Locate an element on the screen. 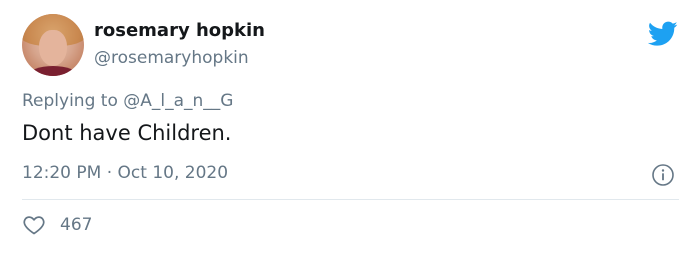 Image resolution: width=700 pixels, height=253 pixels. replying-to: Replying to @A_l_a_n__G is located at coordinates (127, 101).